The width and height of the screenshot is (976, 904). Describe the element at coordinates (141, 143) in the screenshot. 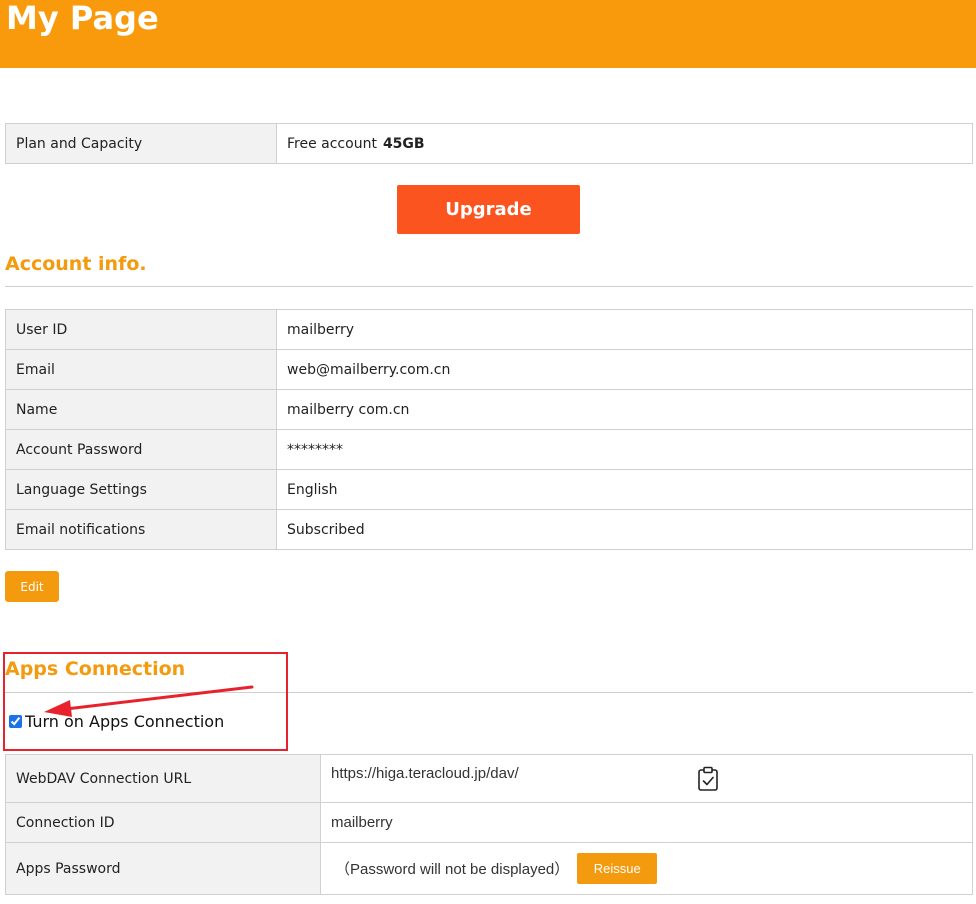

I see `plan-label: Plan and Capacity` at that location.